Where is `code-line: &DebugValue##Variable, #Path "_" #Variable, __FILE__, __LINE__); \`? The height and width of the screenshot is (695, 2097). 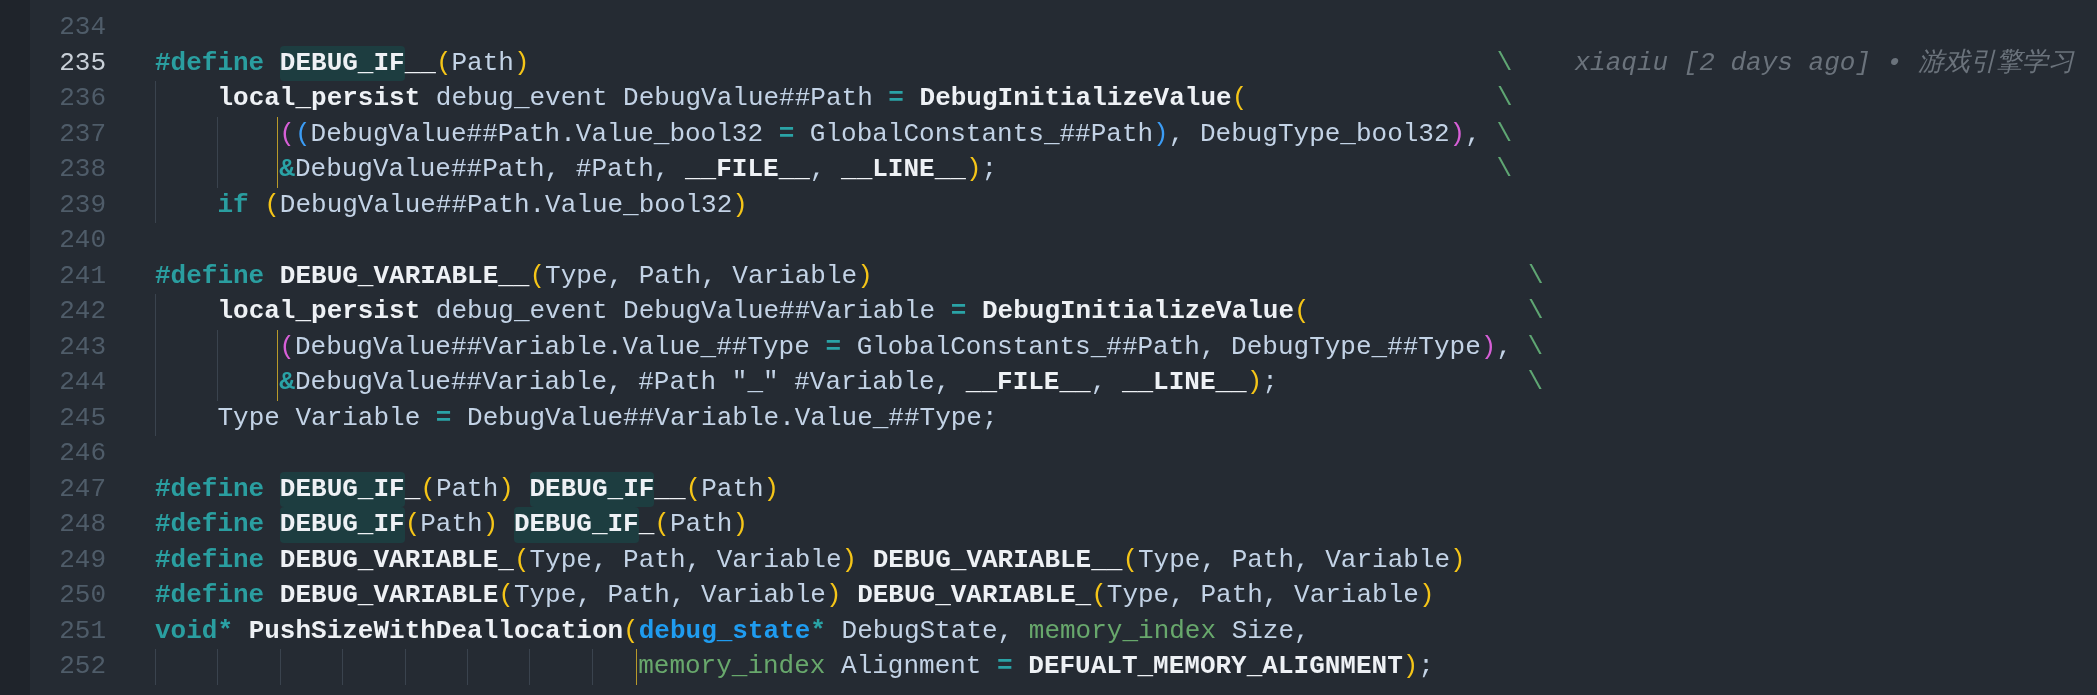
code-line: &DebugValue##Variable, #Path "_" #Variable, __FILE__, __LINE__); \ is located at coordinates (911, 382).